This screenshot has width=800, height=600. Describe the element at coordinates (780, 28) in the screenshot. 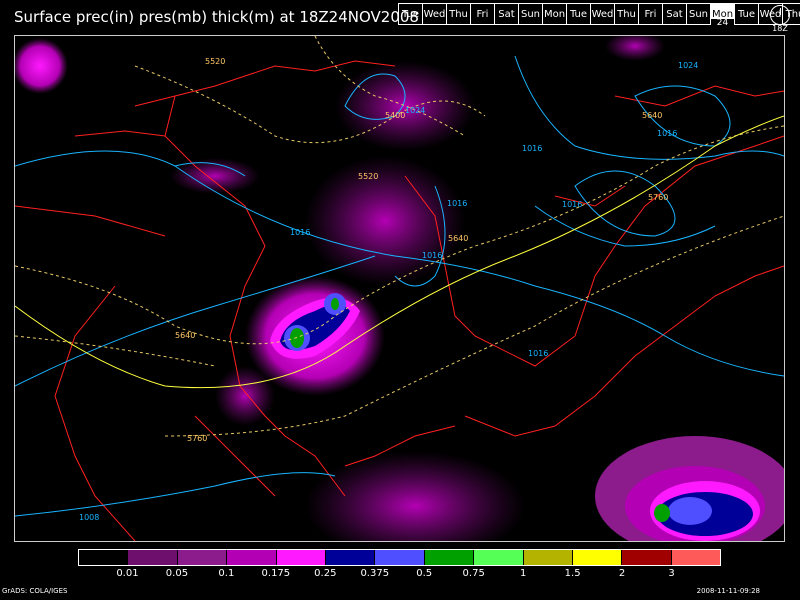

I see `clock-label: 18Z` at that location.